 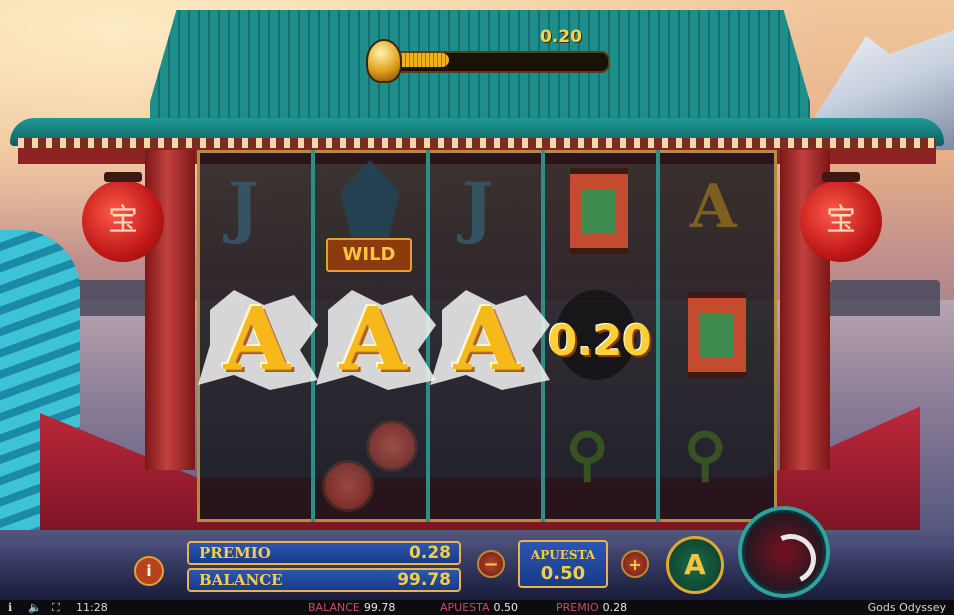 What do you see at coordinates (906, 607) in the screenshot?
I see `game-title: Gods Odyssey` at bounding box center [906, 607].